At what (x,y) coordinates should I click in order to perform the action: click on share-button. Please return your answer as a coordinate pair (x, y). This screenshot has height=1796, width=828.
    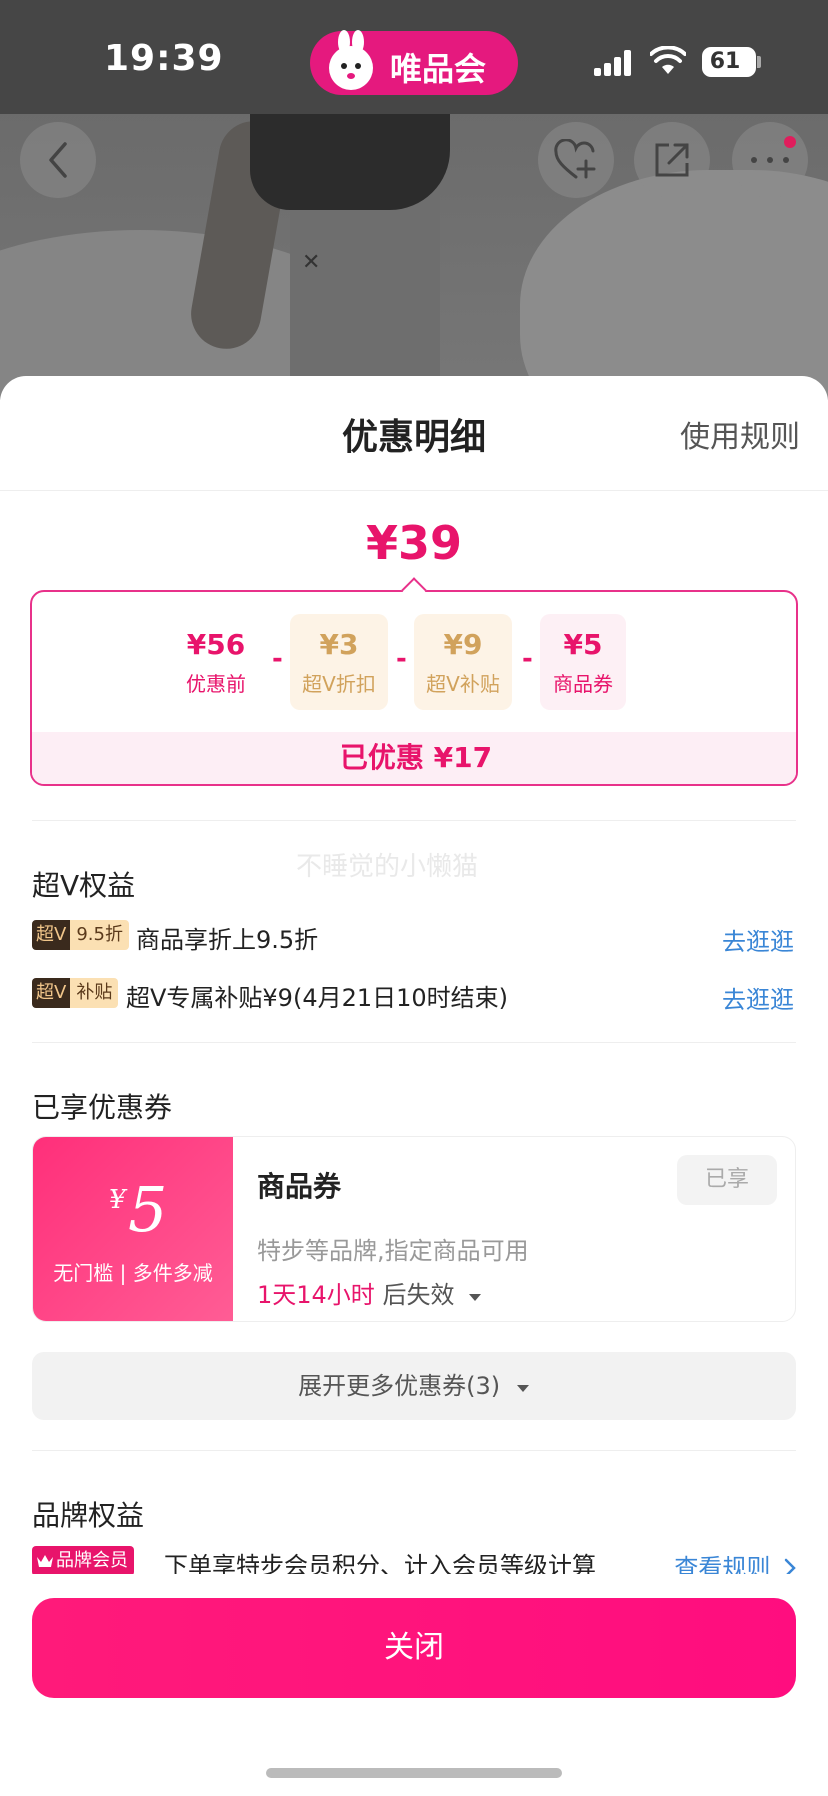
    Looking at the image, I should click on (672, 160).